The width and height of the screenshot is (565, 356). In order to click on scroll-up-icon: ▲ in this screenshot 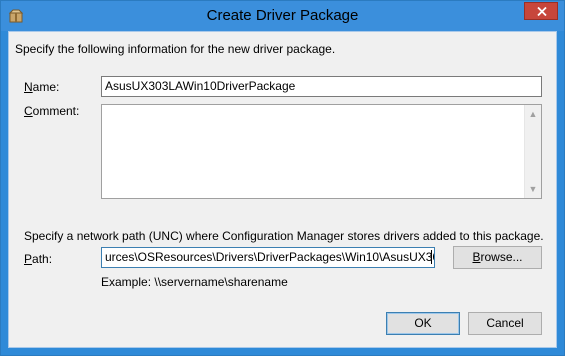, I will do `click(533, 114)`.